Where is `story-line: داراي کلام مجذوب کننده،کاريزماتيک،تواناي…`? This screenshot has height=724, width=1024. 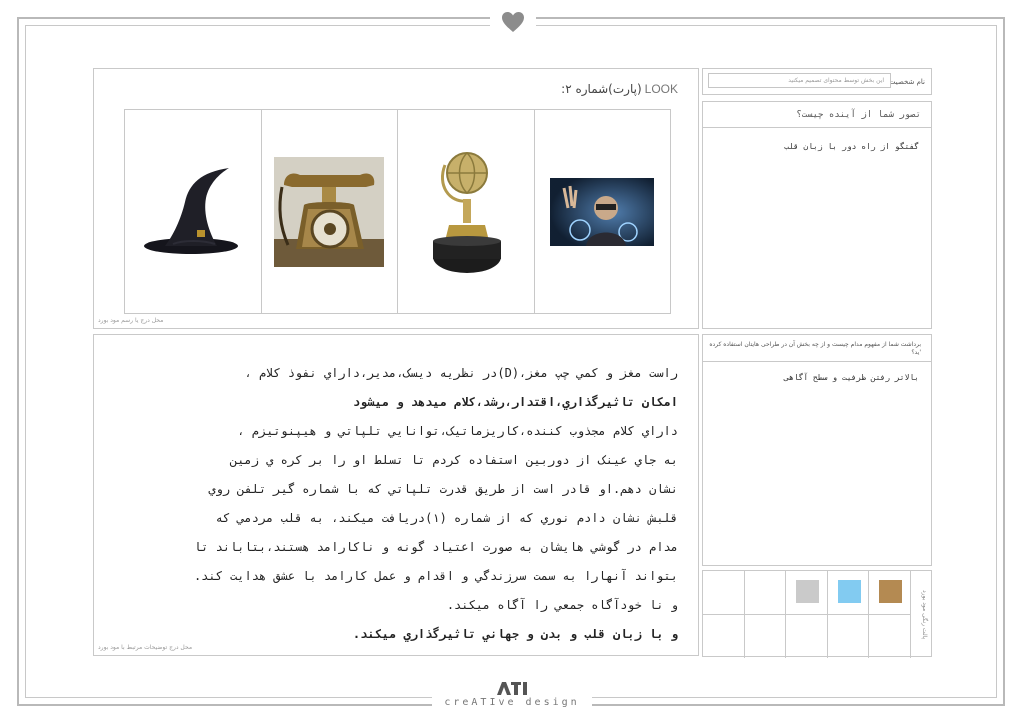
story-line: داراي کلام مجذوب کننده،کاريزماتيک،تواناي… is located at coordinates (457, 431).